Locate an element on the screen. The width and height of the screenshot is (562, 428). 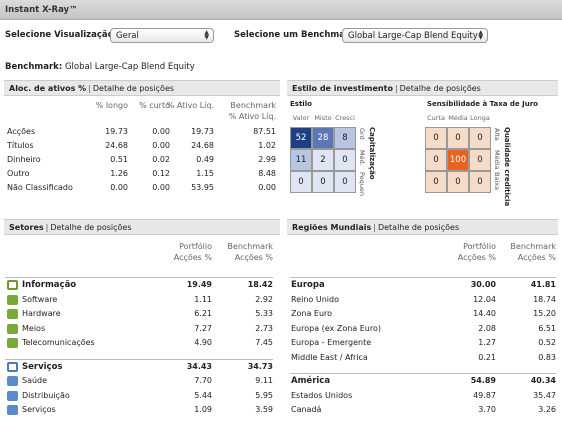
alloc-cell: 1.15 is located at coordinates (205, 173).